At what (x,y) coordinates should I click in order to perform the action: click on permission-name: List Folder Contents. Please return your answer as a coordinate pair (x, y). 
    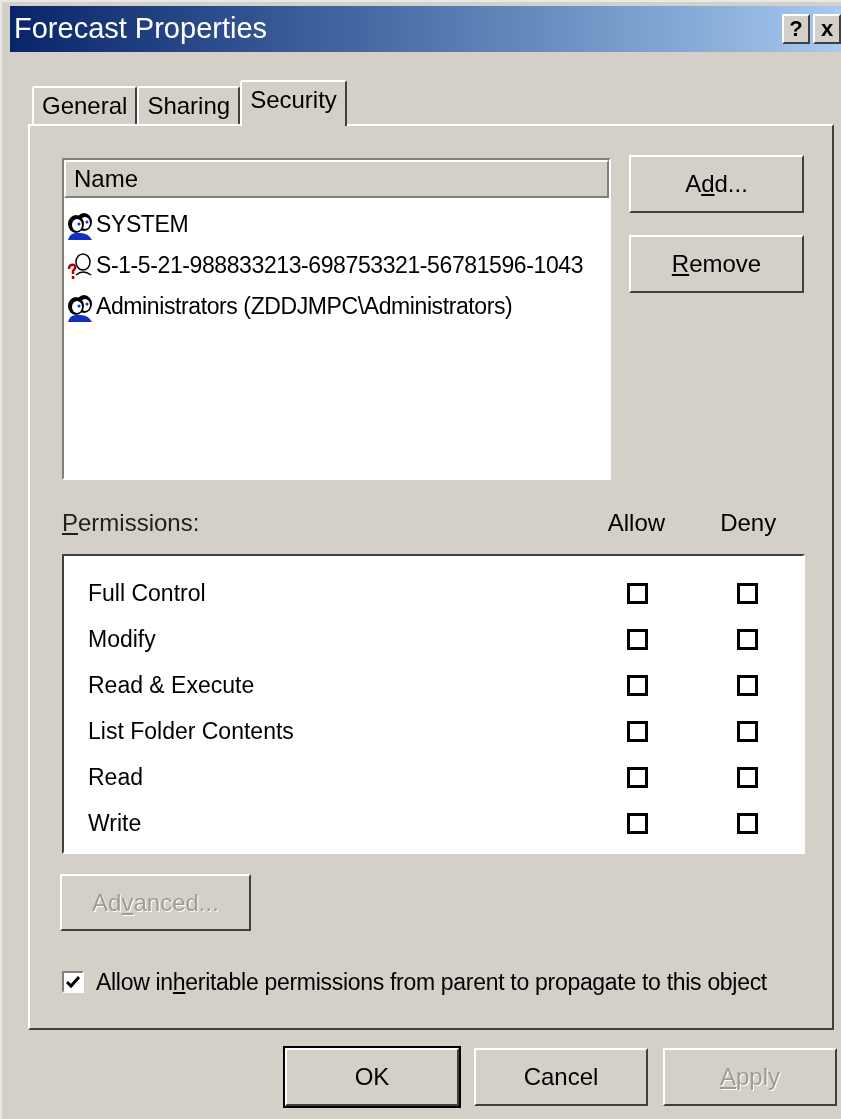
    Looking at the image, I should click on (191, 731).